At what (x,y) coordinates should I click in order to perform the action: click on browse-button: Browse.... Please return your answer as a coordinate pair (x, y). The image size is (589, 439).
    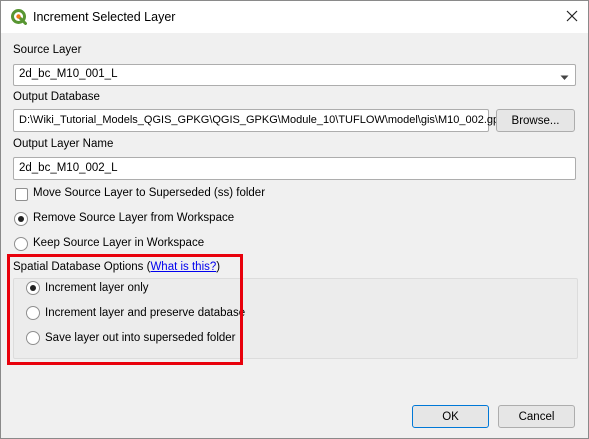
    Looking at the image, I should click on (535, 120).